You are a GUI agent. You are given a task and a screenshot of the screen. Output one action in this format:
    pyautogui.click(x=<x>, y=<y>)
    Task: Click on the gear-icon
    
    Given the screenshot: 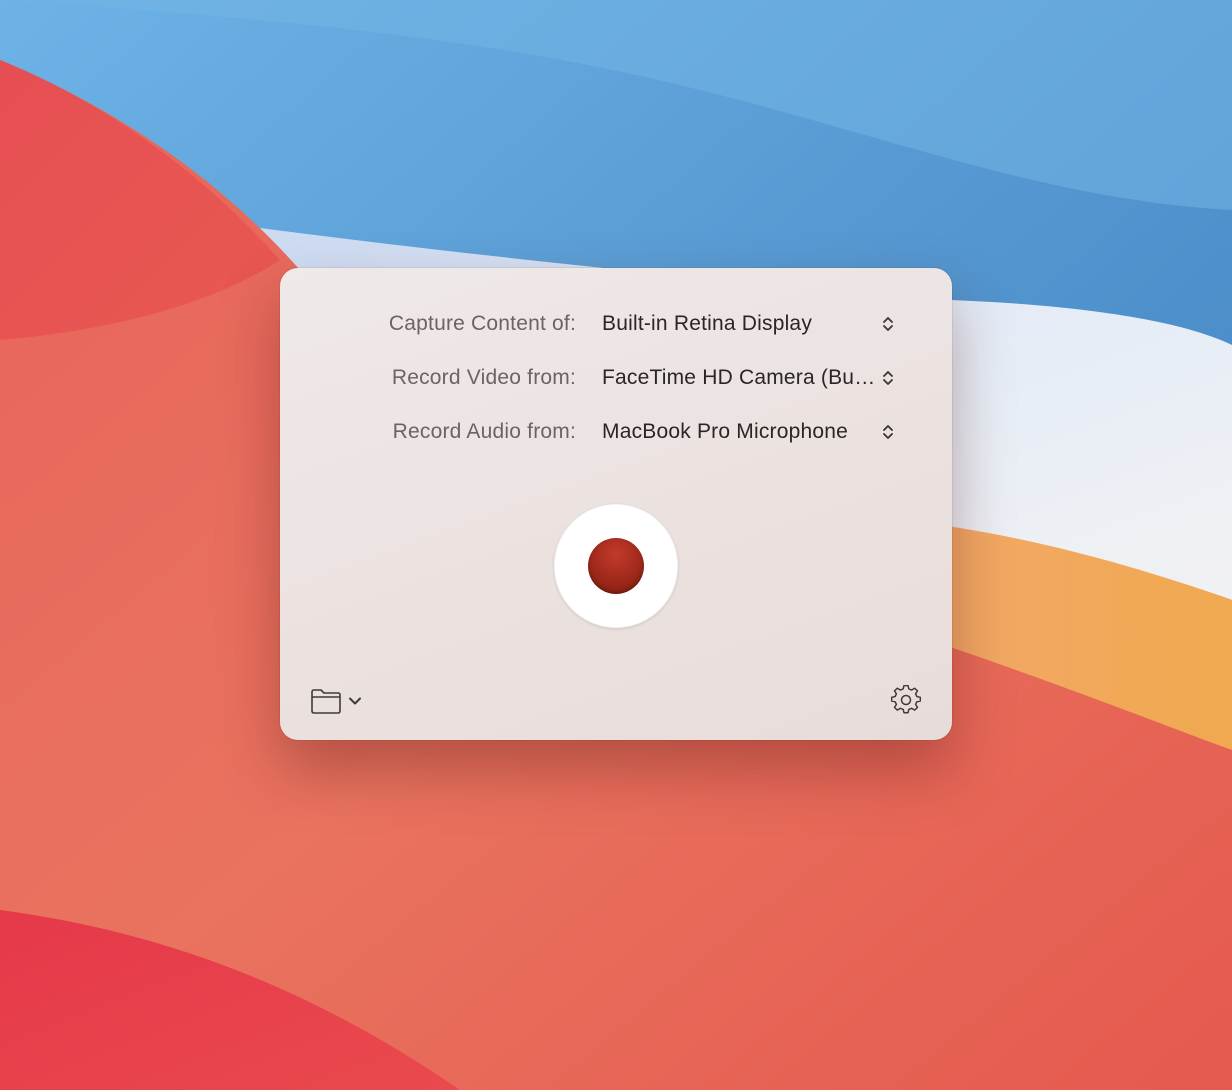 What is the action you would take?
    pyautogui.click(x=906, y=699)
    